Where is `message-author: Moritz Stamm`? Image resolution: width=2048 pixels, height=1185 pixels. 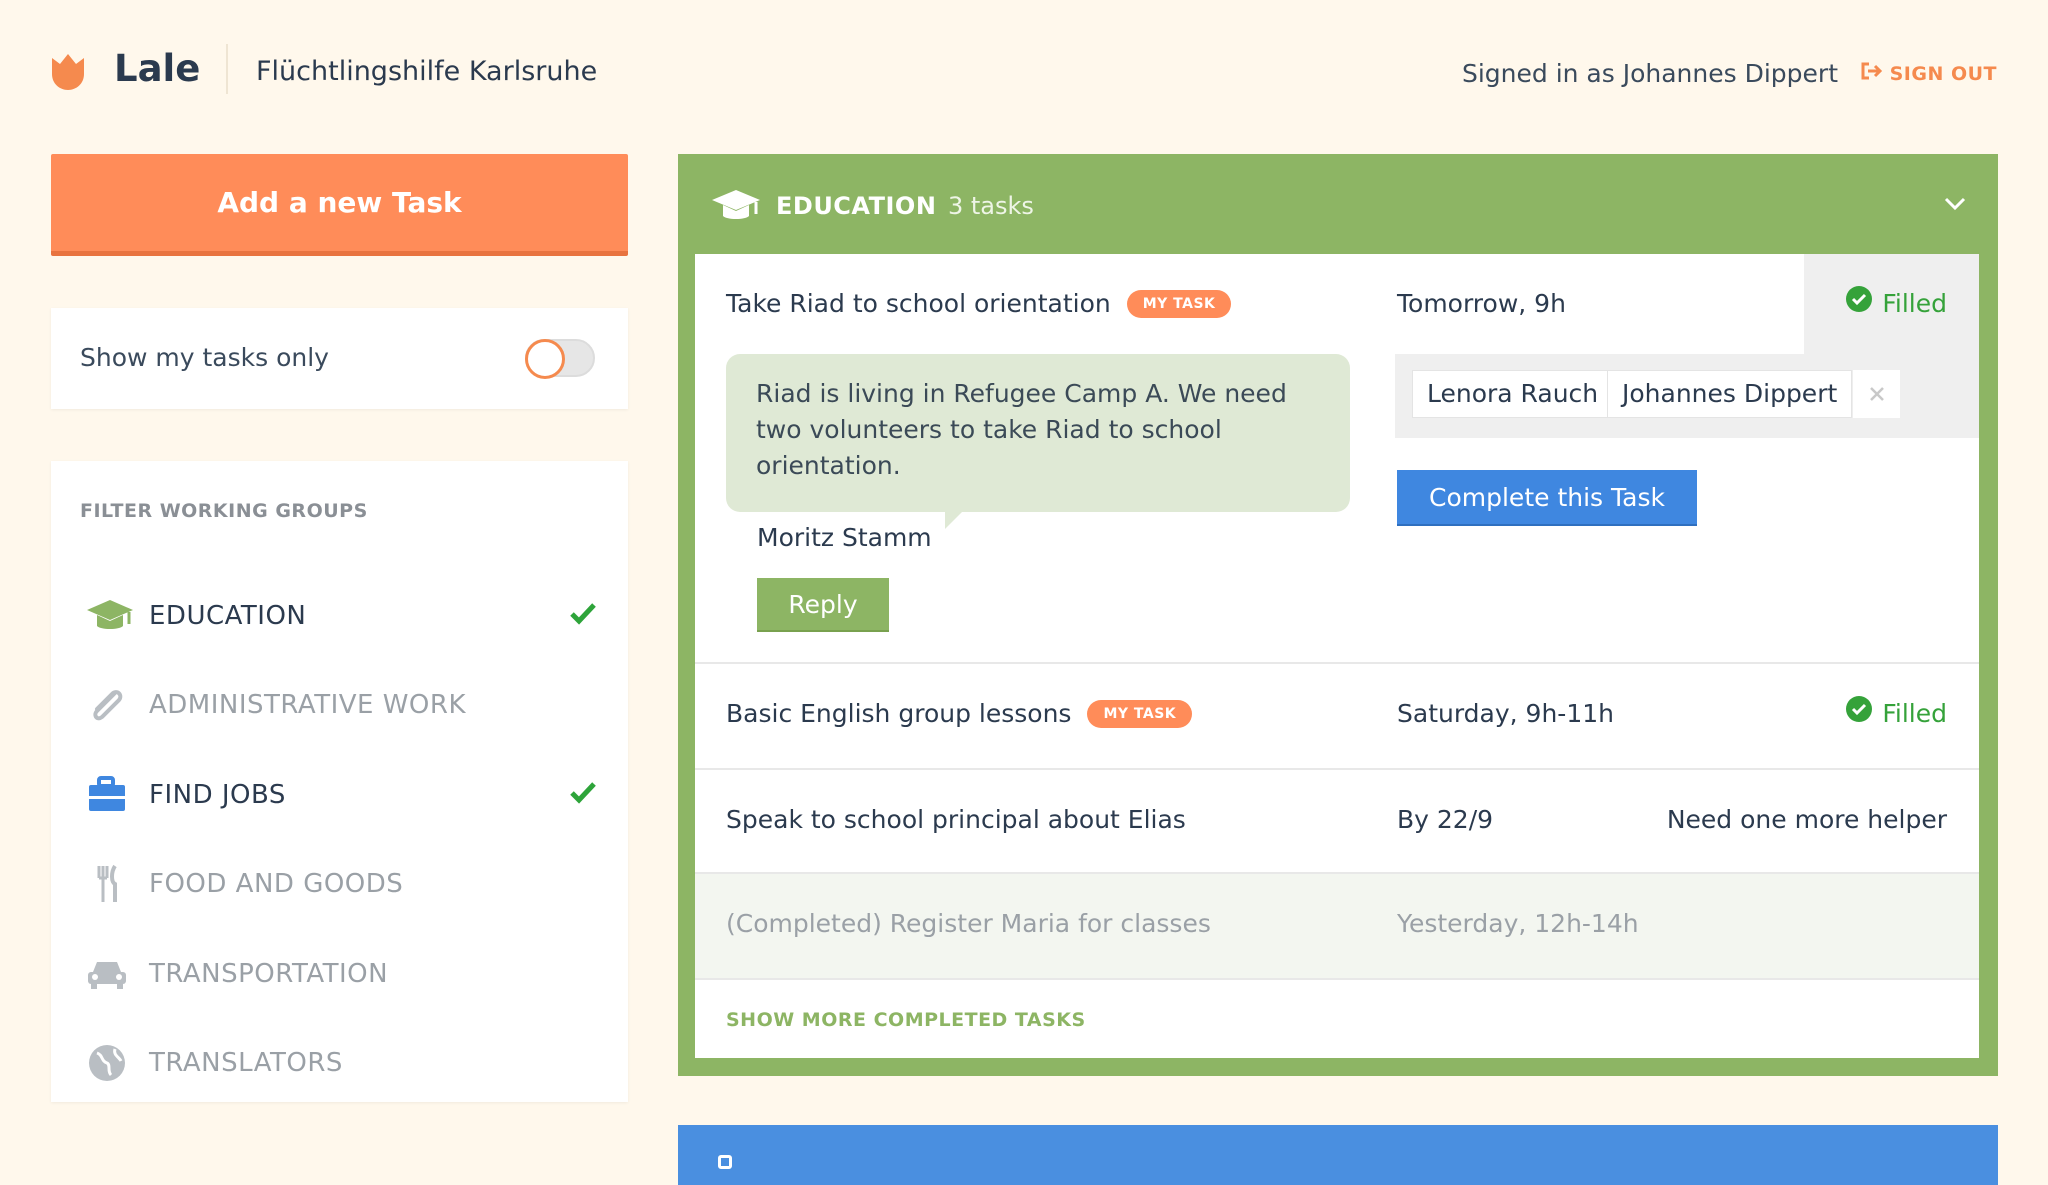 message-author: Moritz Stamm is located at coordinates (844, 537).